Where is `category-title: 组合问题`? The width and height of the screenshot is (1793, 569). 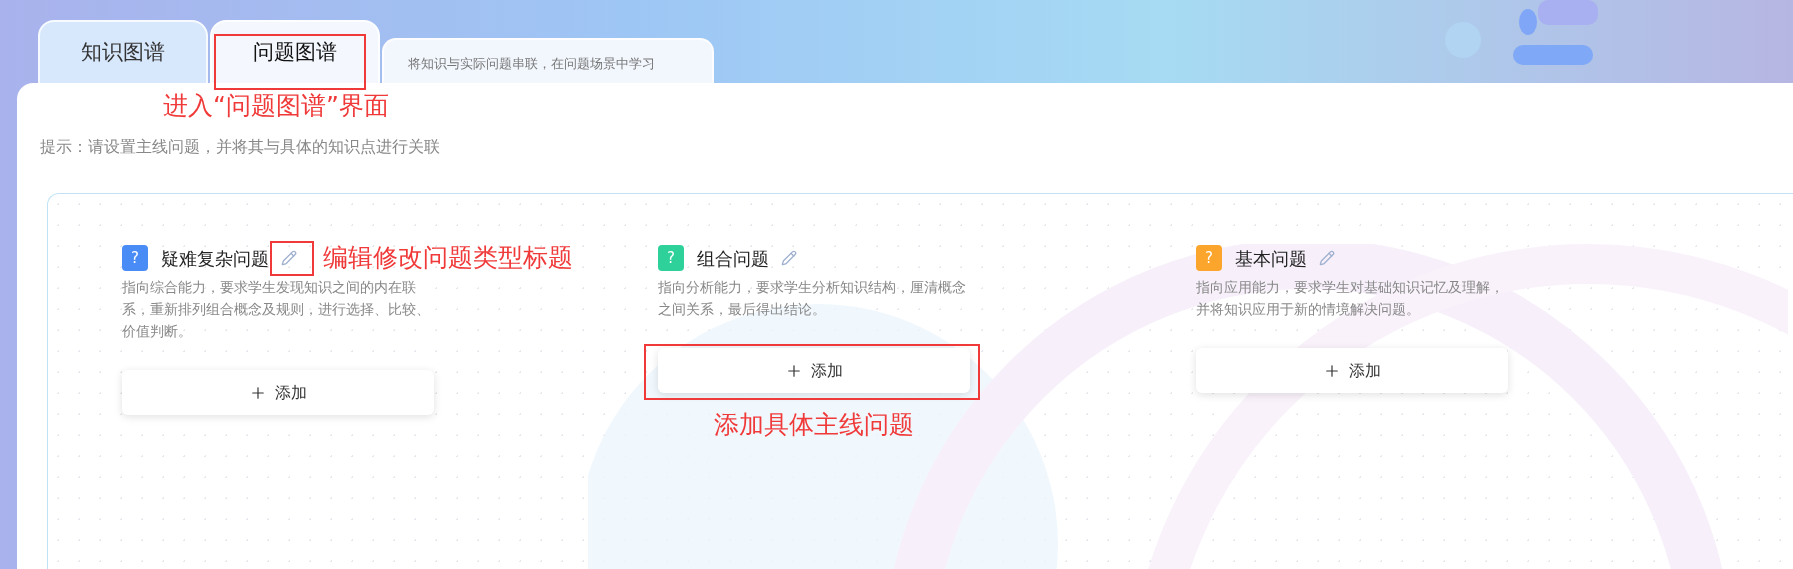
category-title: 组合问题 is located at coordinates (733, 258).